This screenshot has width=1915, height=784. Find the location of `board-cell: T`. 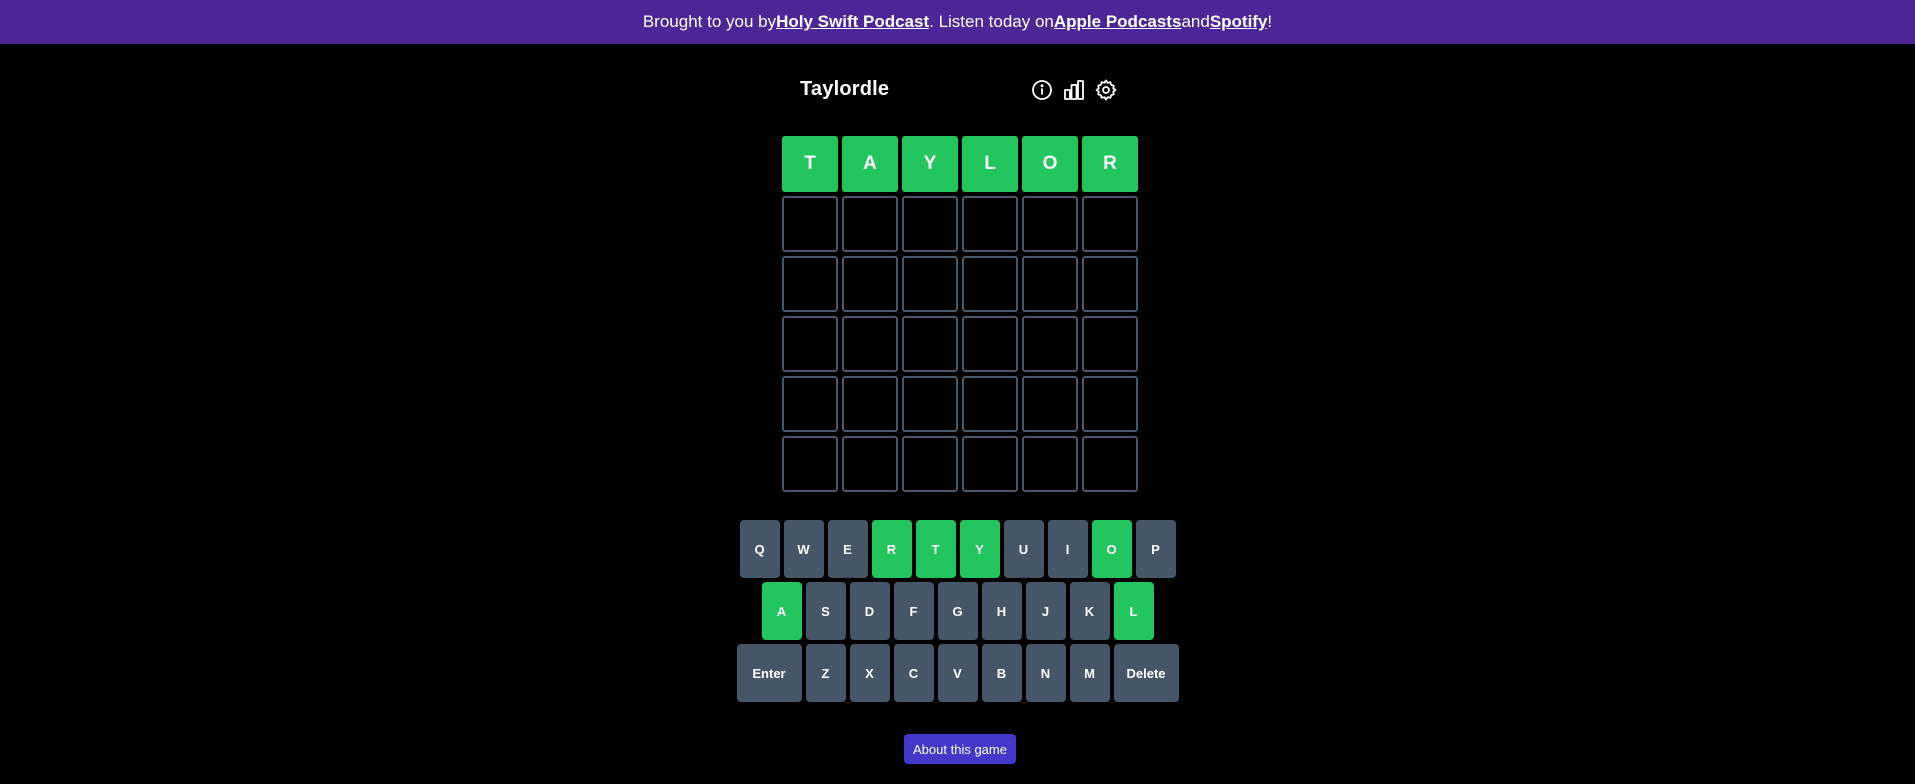

board-cell: T is located at coordinates (810, 164).